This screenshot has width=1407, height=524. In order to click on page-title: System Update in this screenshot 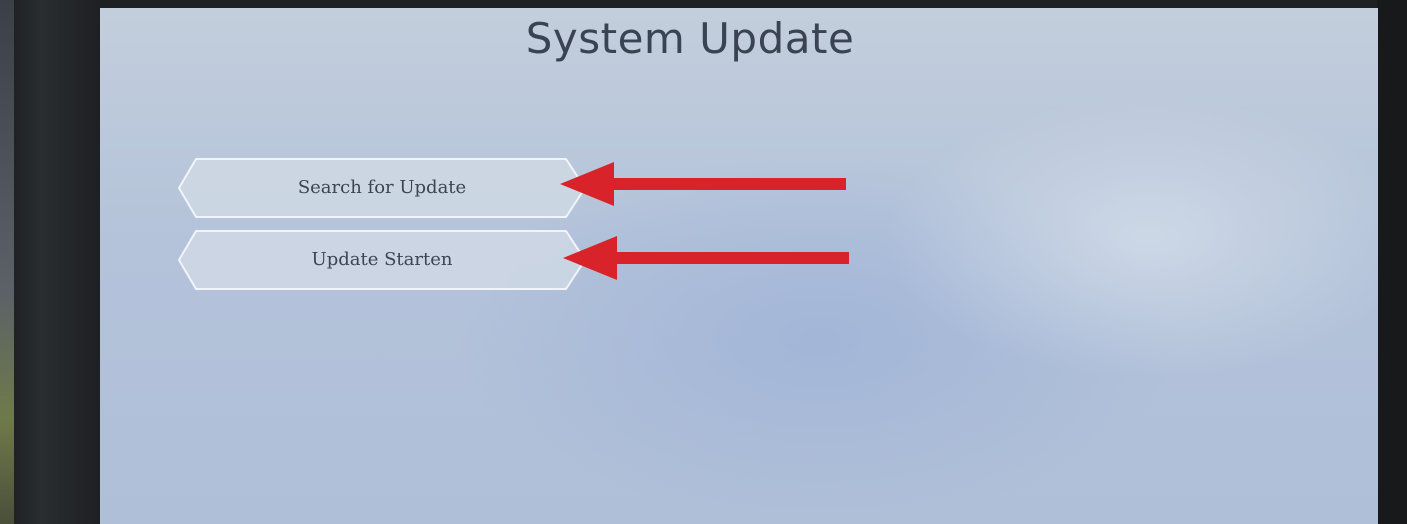, I will do `click(690, 38)`.